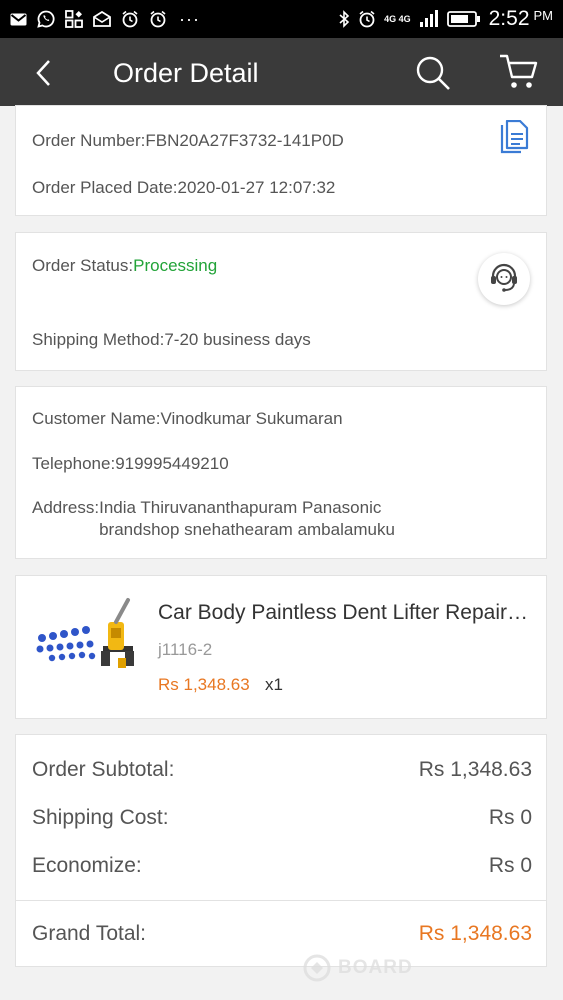  I want to click on product-sku: j1116-2, so click(185, 649).